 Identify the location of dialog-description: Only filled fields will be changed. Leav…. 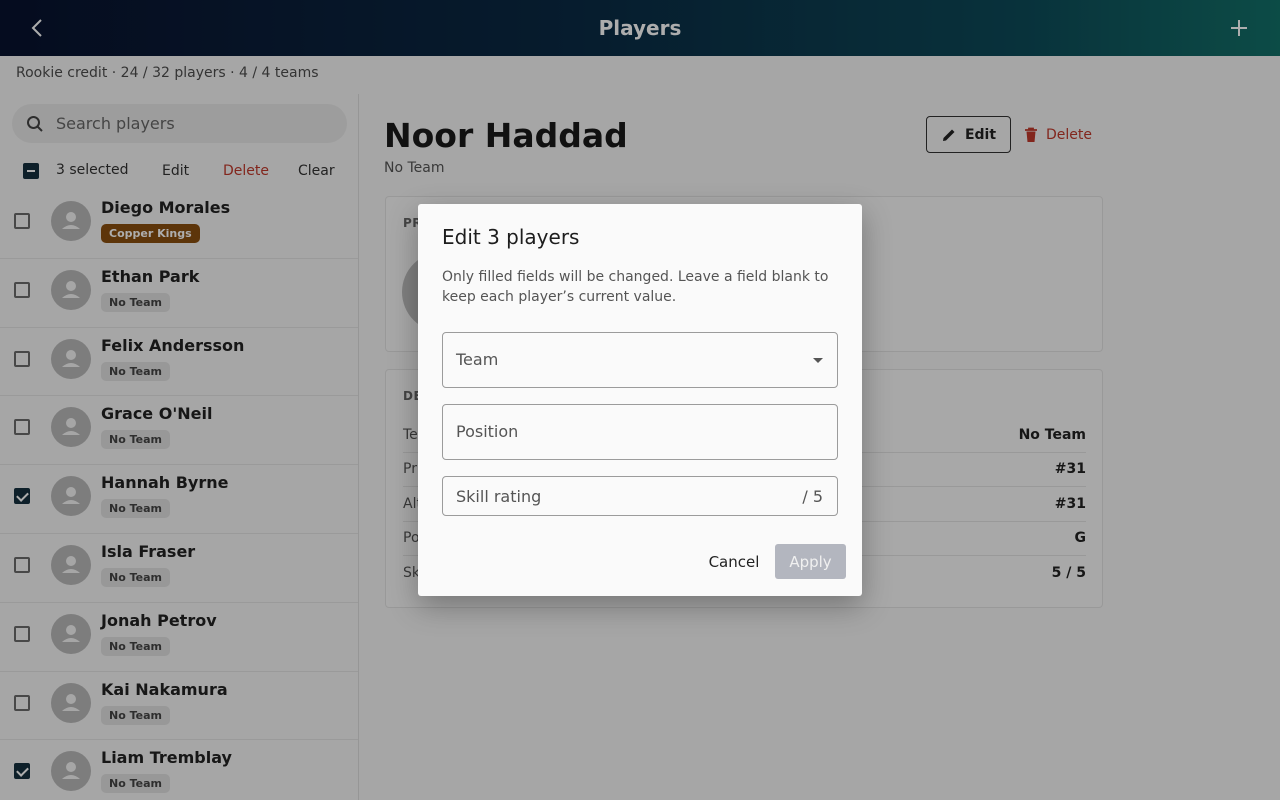
(635, 287).